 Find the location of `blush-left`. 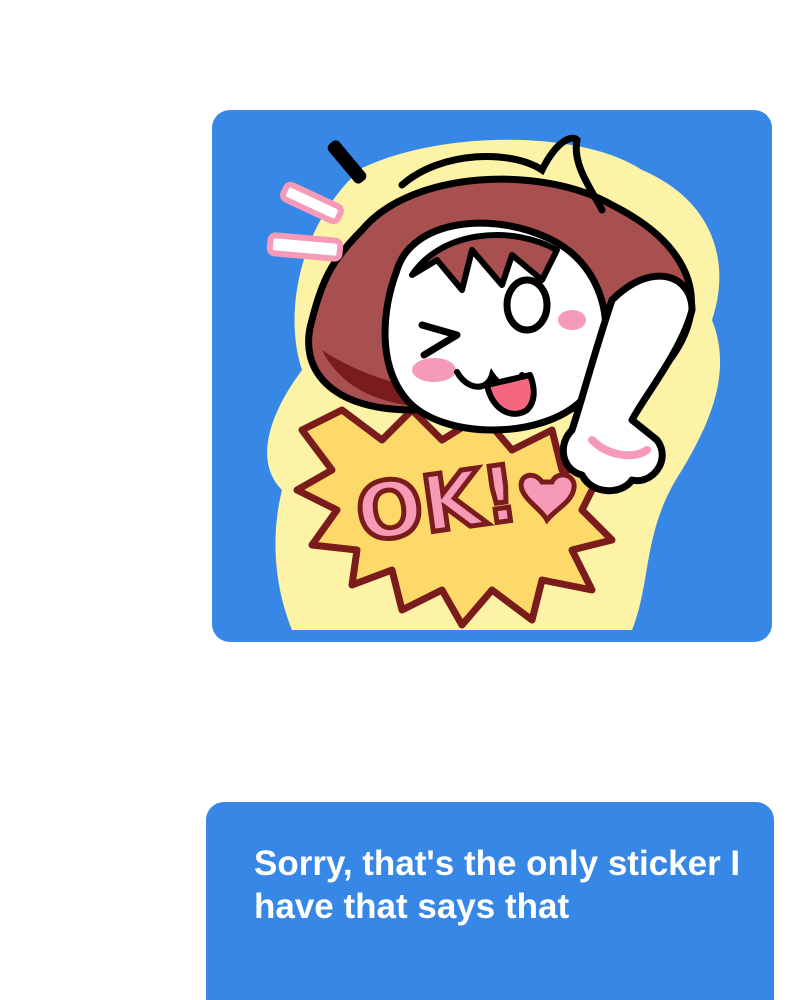

blush-left is located at coordinates (434, 370).